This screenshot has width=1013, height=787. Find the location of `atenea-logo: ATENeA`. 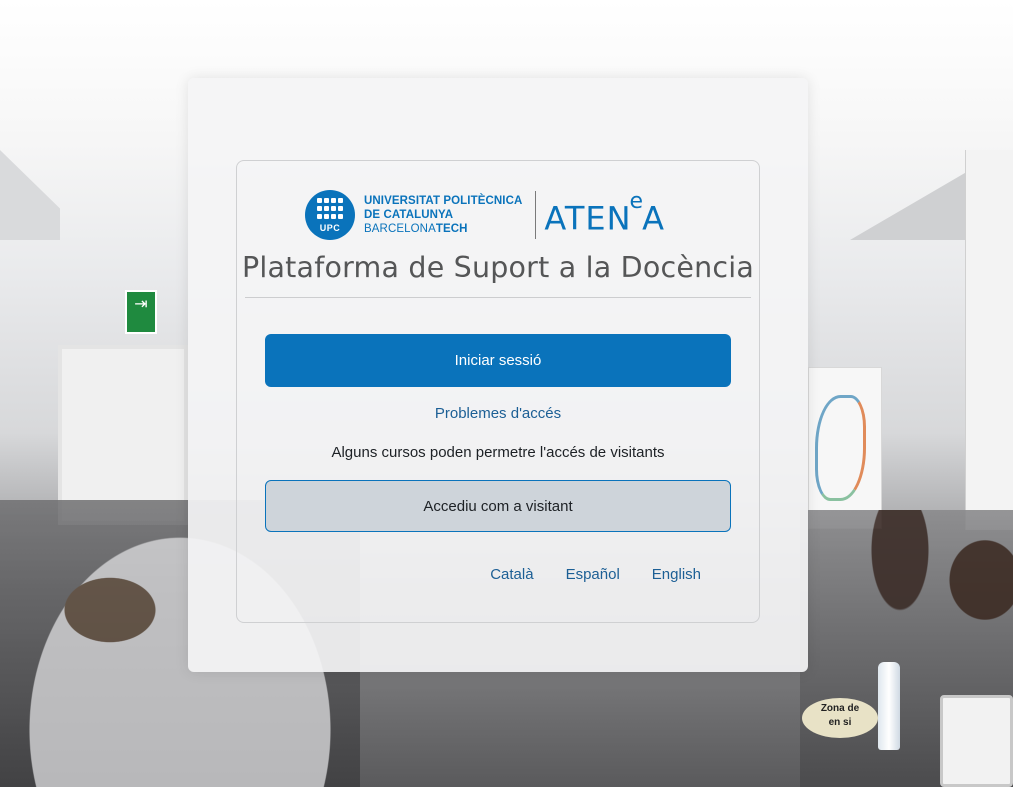

atenea-logo: ATENeA is located at coordinates (604, 213).